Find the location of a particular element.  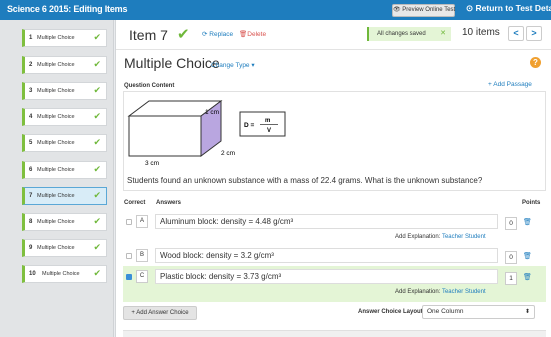

delete-button: 🗑Delete is located at coordinates (252, 34).